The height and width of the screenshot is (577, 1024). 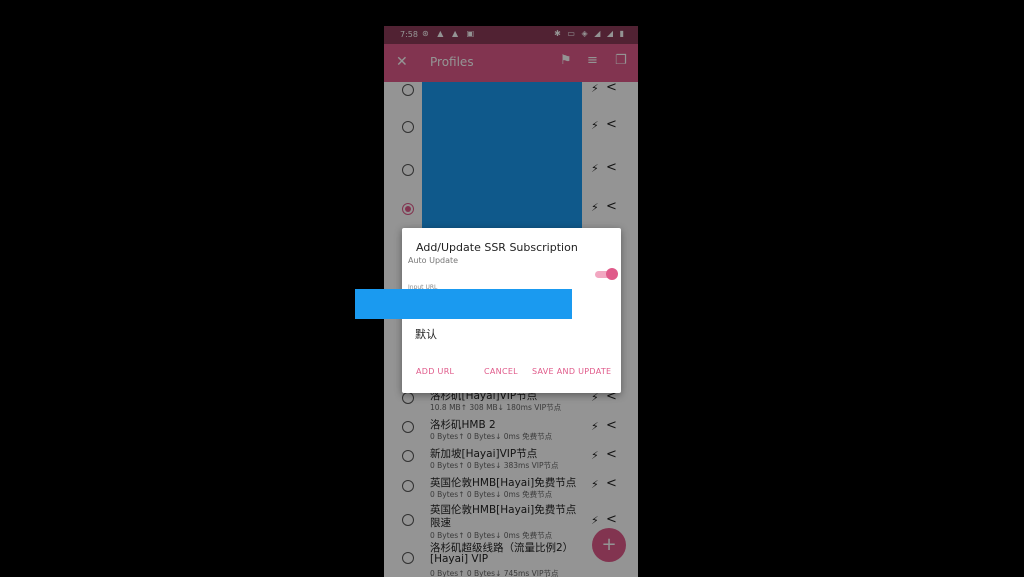 I want to click on toggle-knob, so click(x=612, y=274).